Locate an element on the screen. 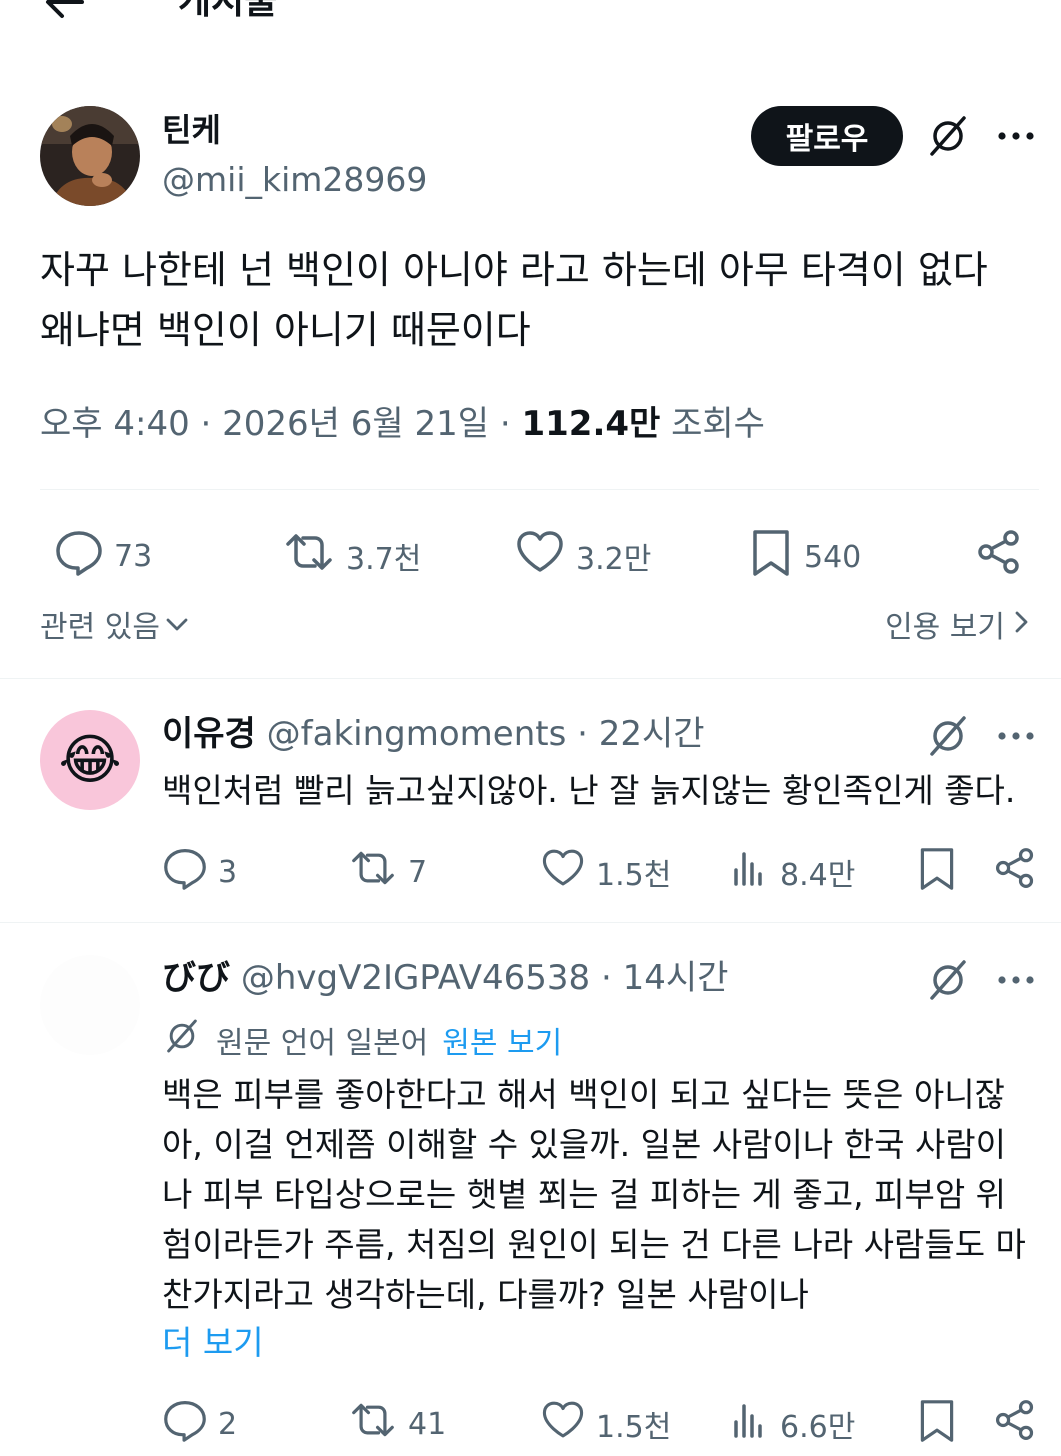 The width and height of the screenshot is (1061, 1456). view-count: 112.4만 is located at coordinates (591, 424).